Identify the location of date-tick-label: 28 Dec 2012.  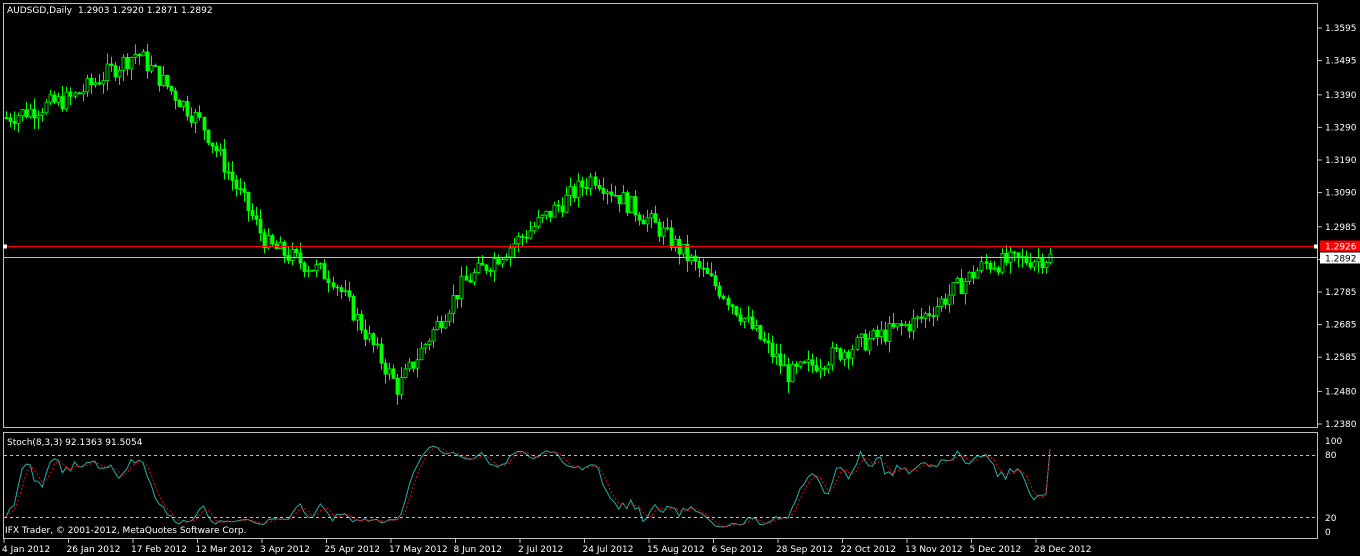
(1063, 550).